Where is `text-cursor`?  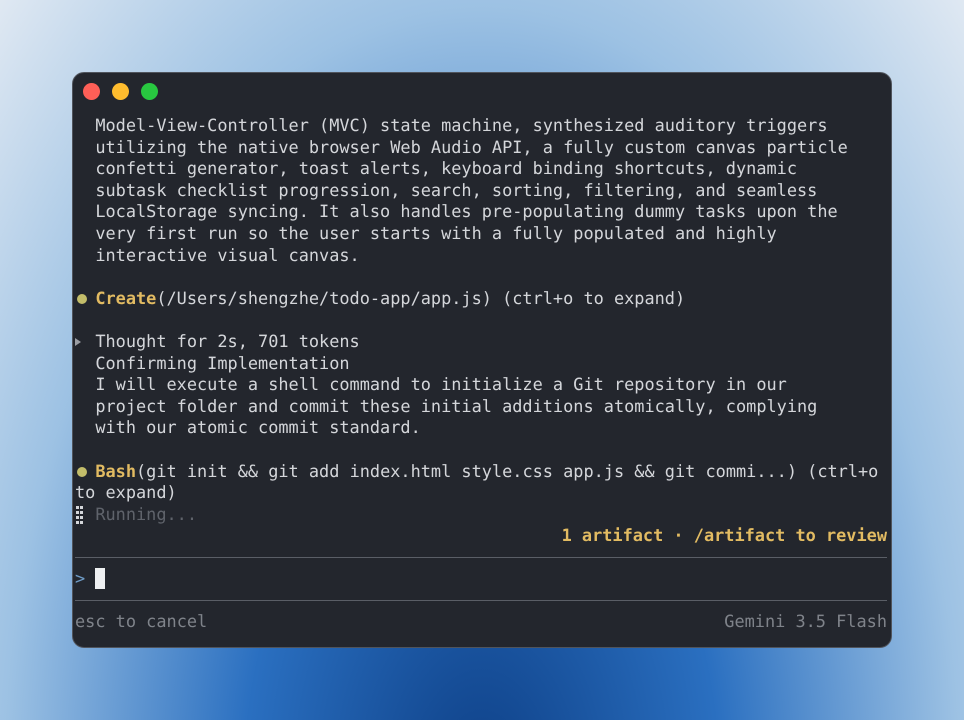
text-cursor is located at coordinates (100, 579).